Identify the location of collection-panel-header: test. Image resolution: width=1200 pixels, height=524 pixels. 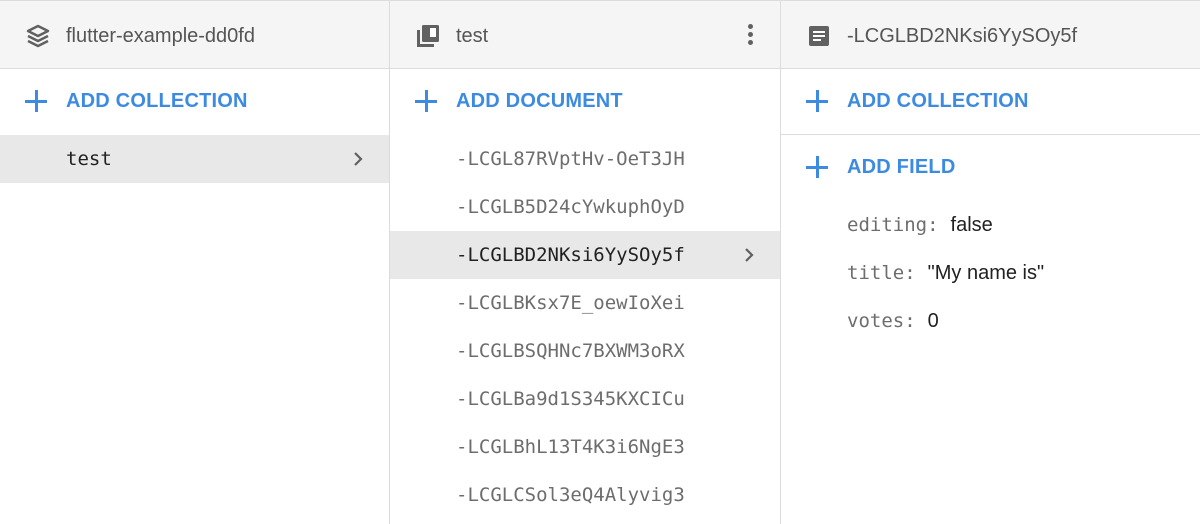
(585, 35).